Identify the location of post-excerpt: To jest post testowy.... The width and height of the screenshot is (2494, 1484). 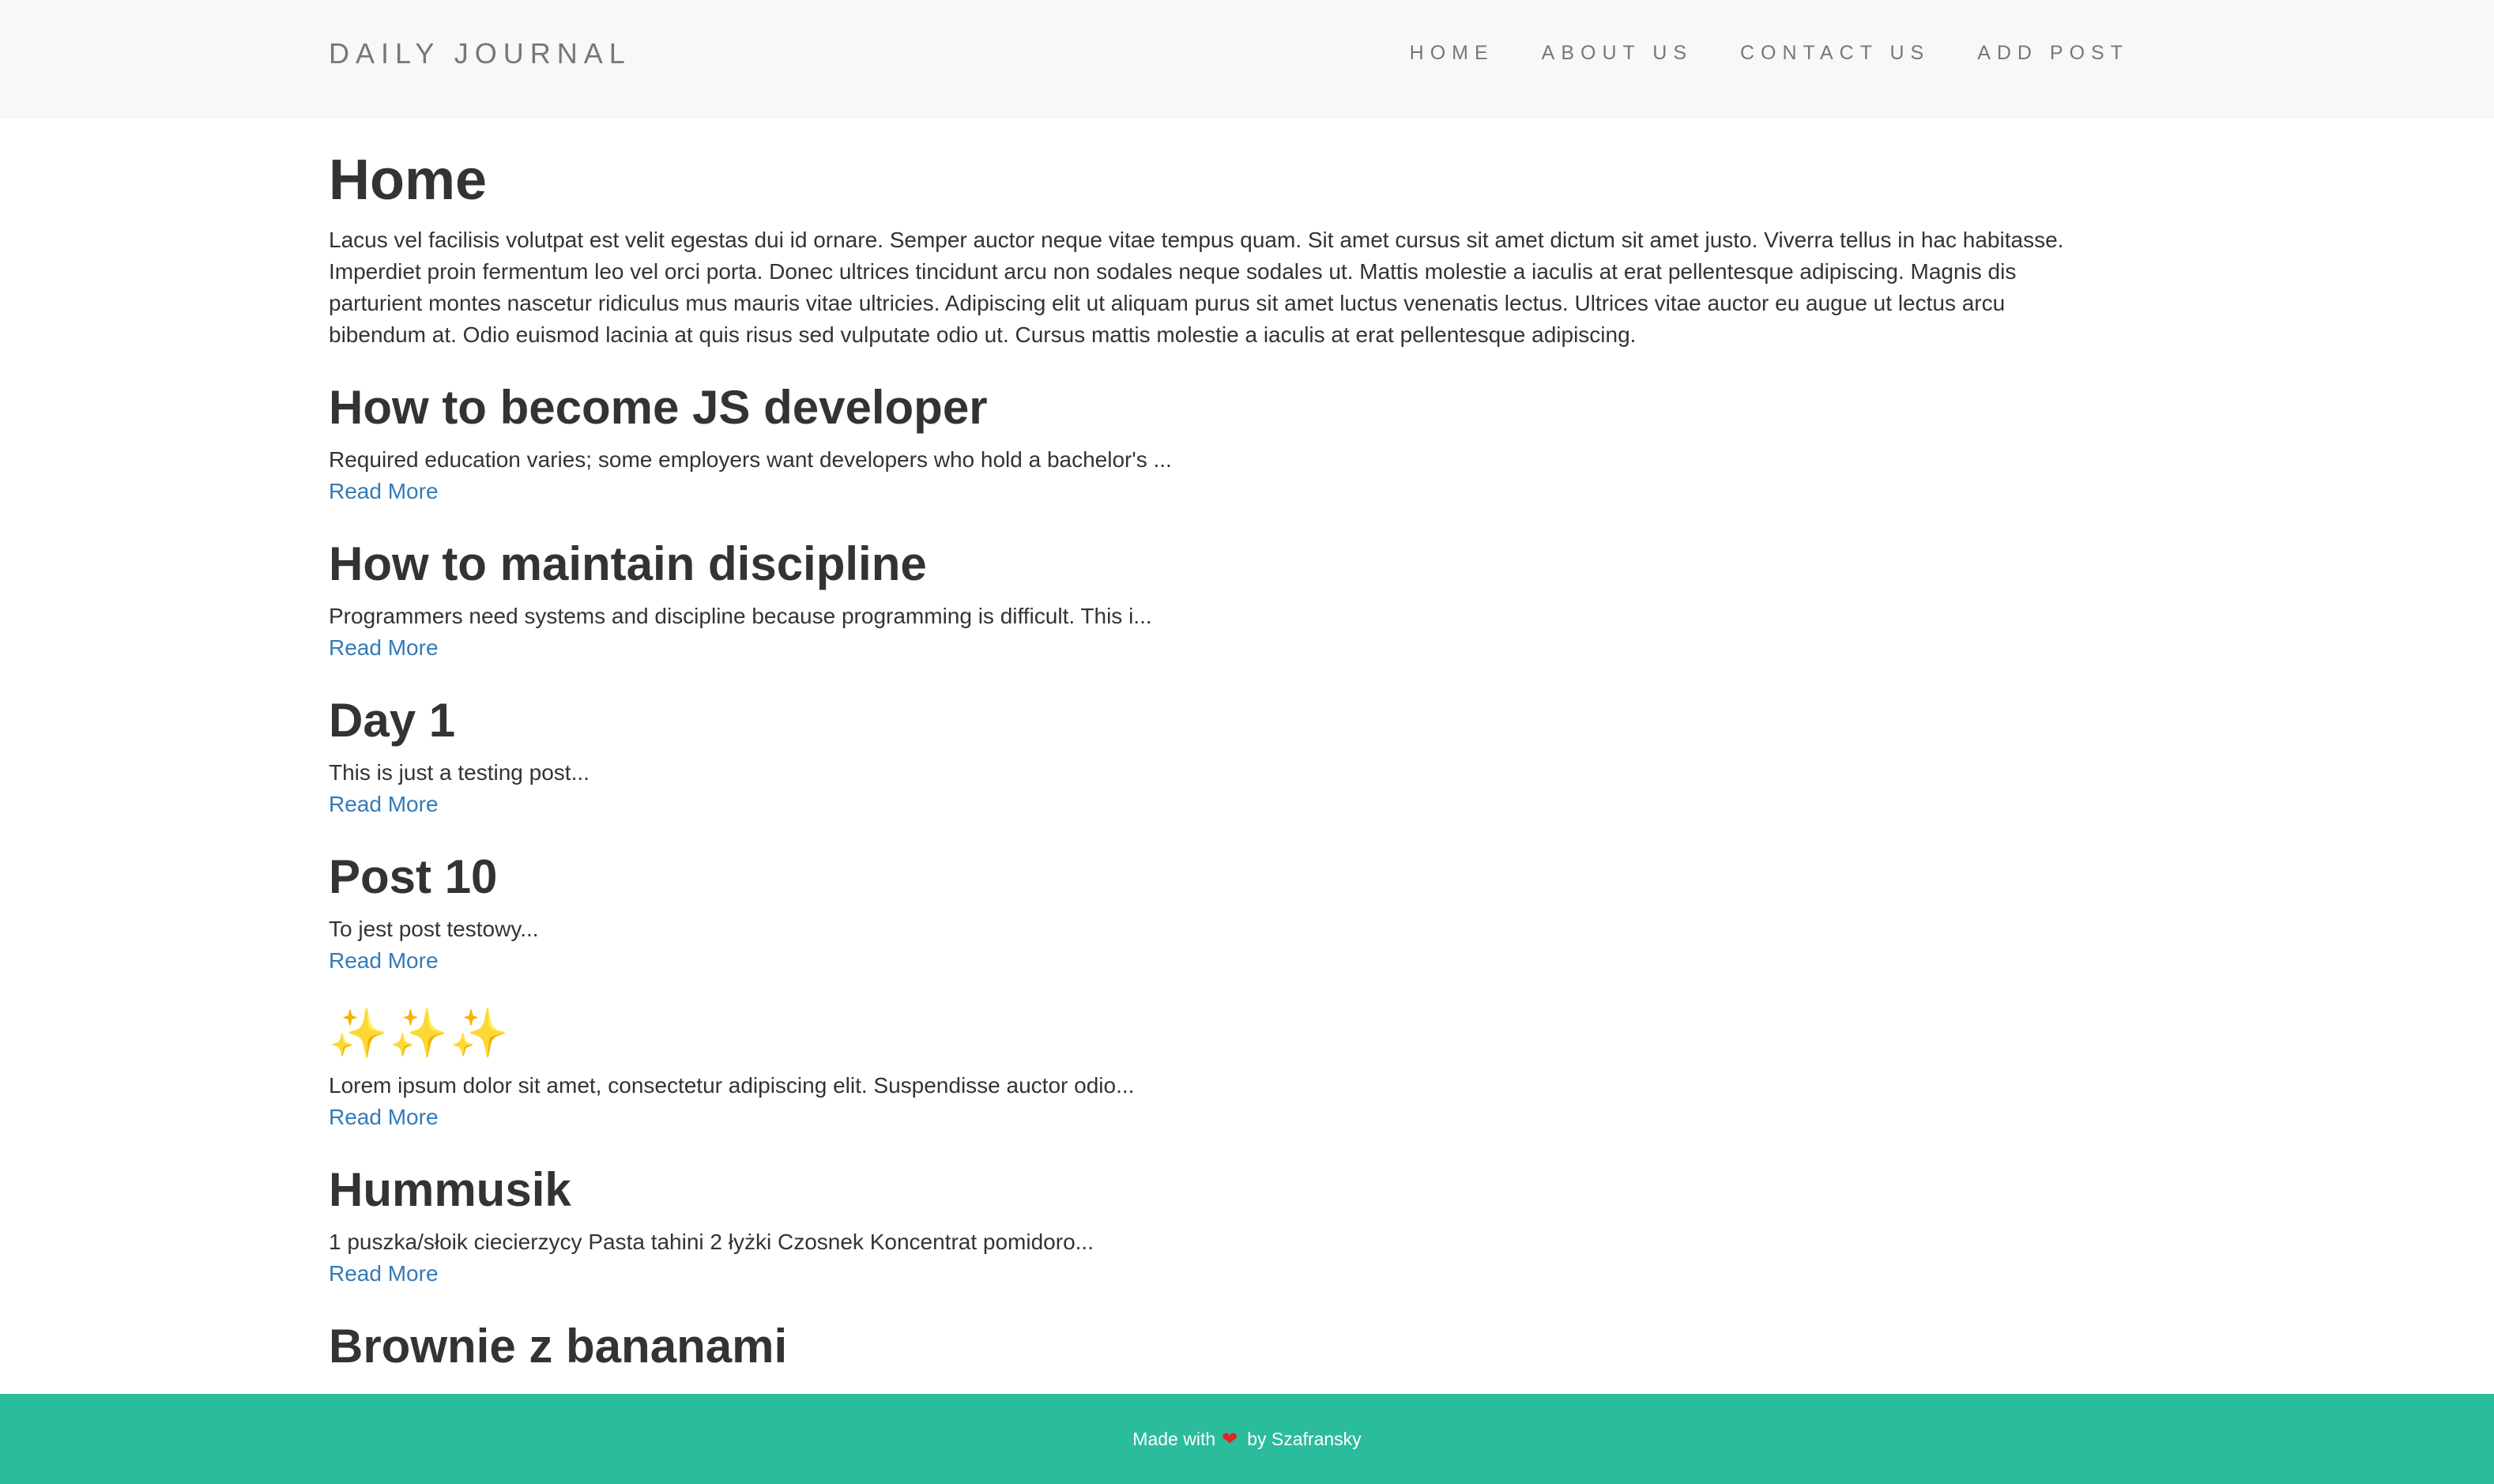
(434, 929).